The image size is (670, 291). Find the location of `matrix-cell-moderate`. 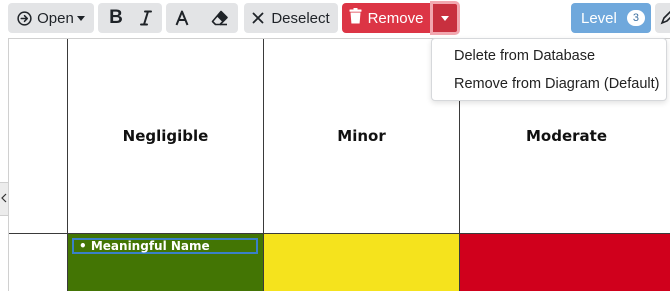

matrix-cell-moderate is located at coordinates (564, 262).